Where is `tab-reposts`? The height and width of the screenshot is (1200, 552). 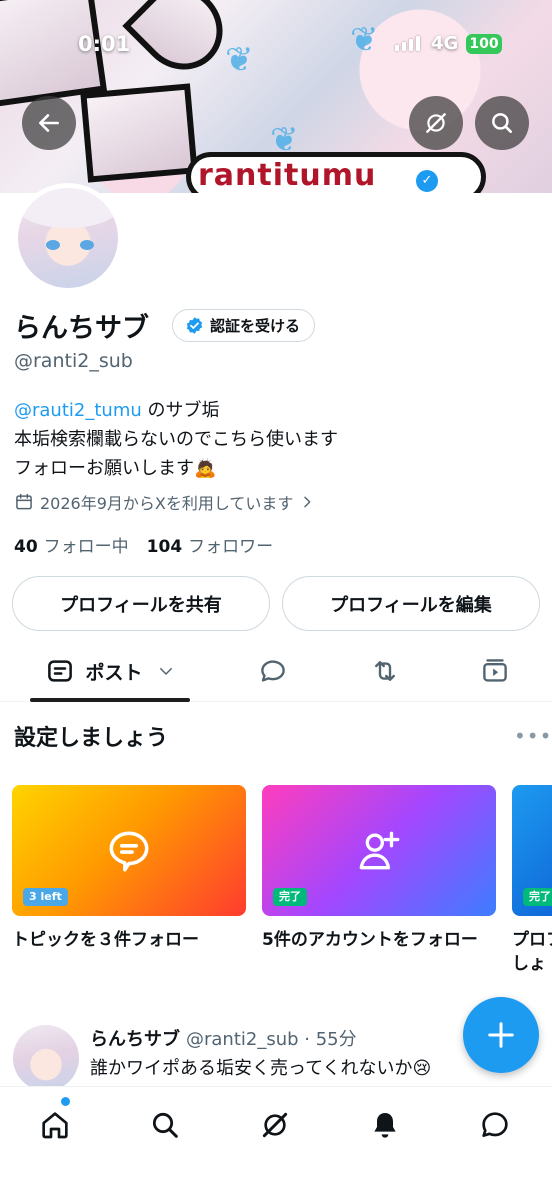 tab-reposts is located at coordinates (385, 671).